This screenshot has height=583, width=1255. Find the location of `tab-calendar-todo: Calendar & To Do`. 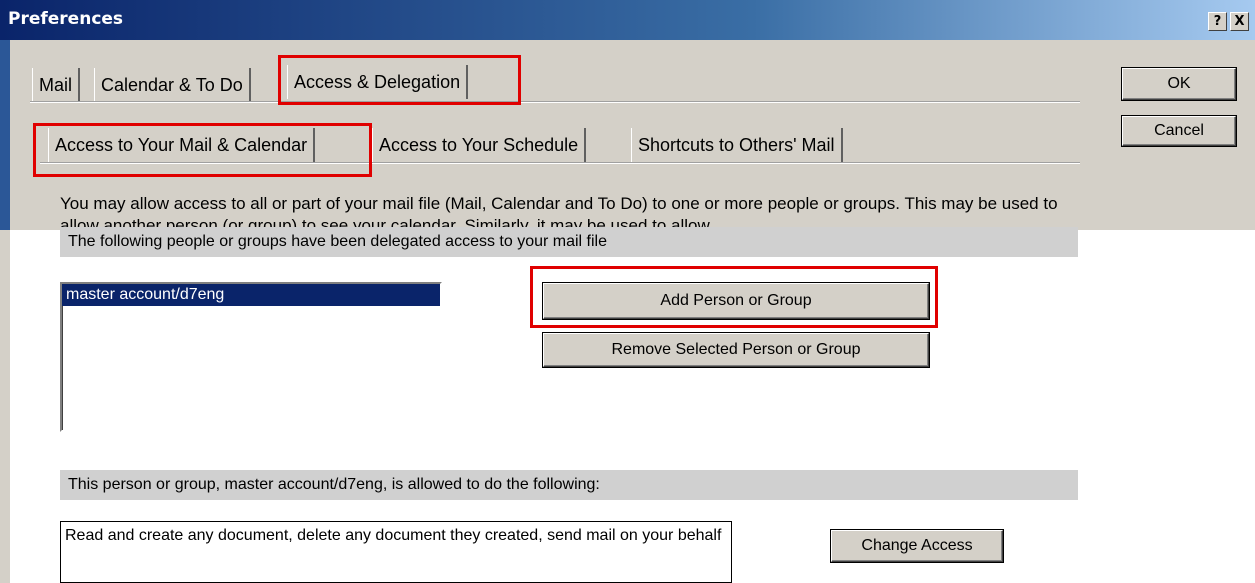

tab-calendar-todo: Calendar & To Do is located at coordinates (172, 85).